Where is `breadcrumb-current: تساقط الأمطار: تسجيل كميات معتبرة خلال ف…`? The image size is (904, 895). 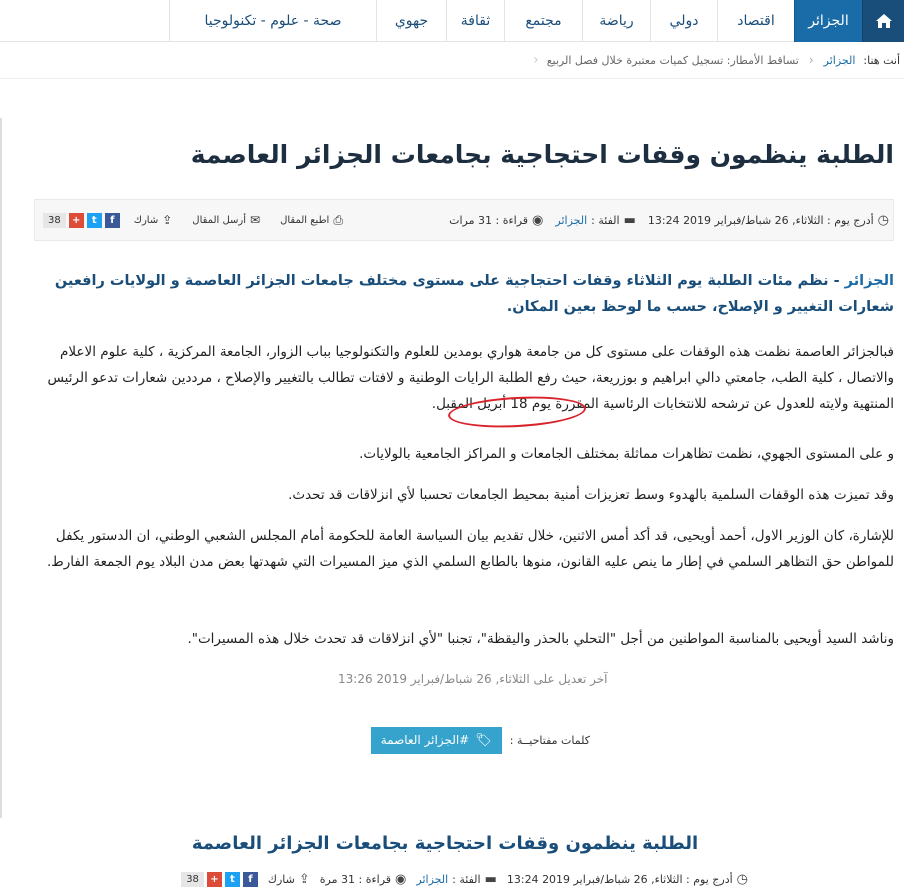 breadcrumb-current: تساقط الأمطار: تسجيل كميات معتبرة خلال ف… is located at coordinates (672, 60).